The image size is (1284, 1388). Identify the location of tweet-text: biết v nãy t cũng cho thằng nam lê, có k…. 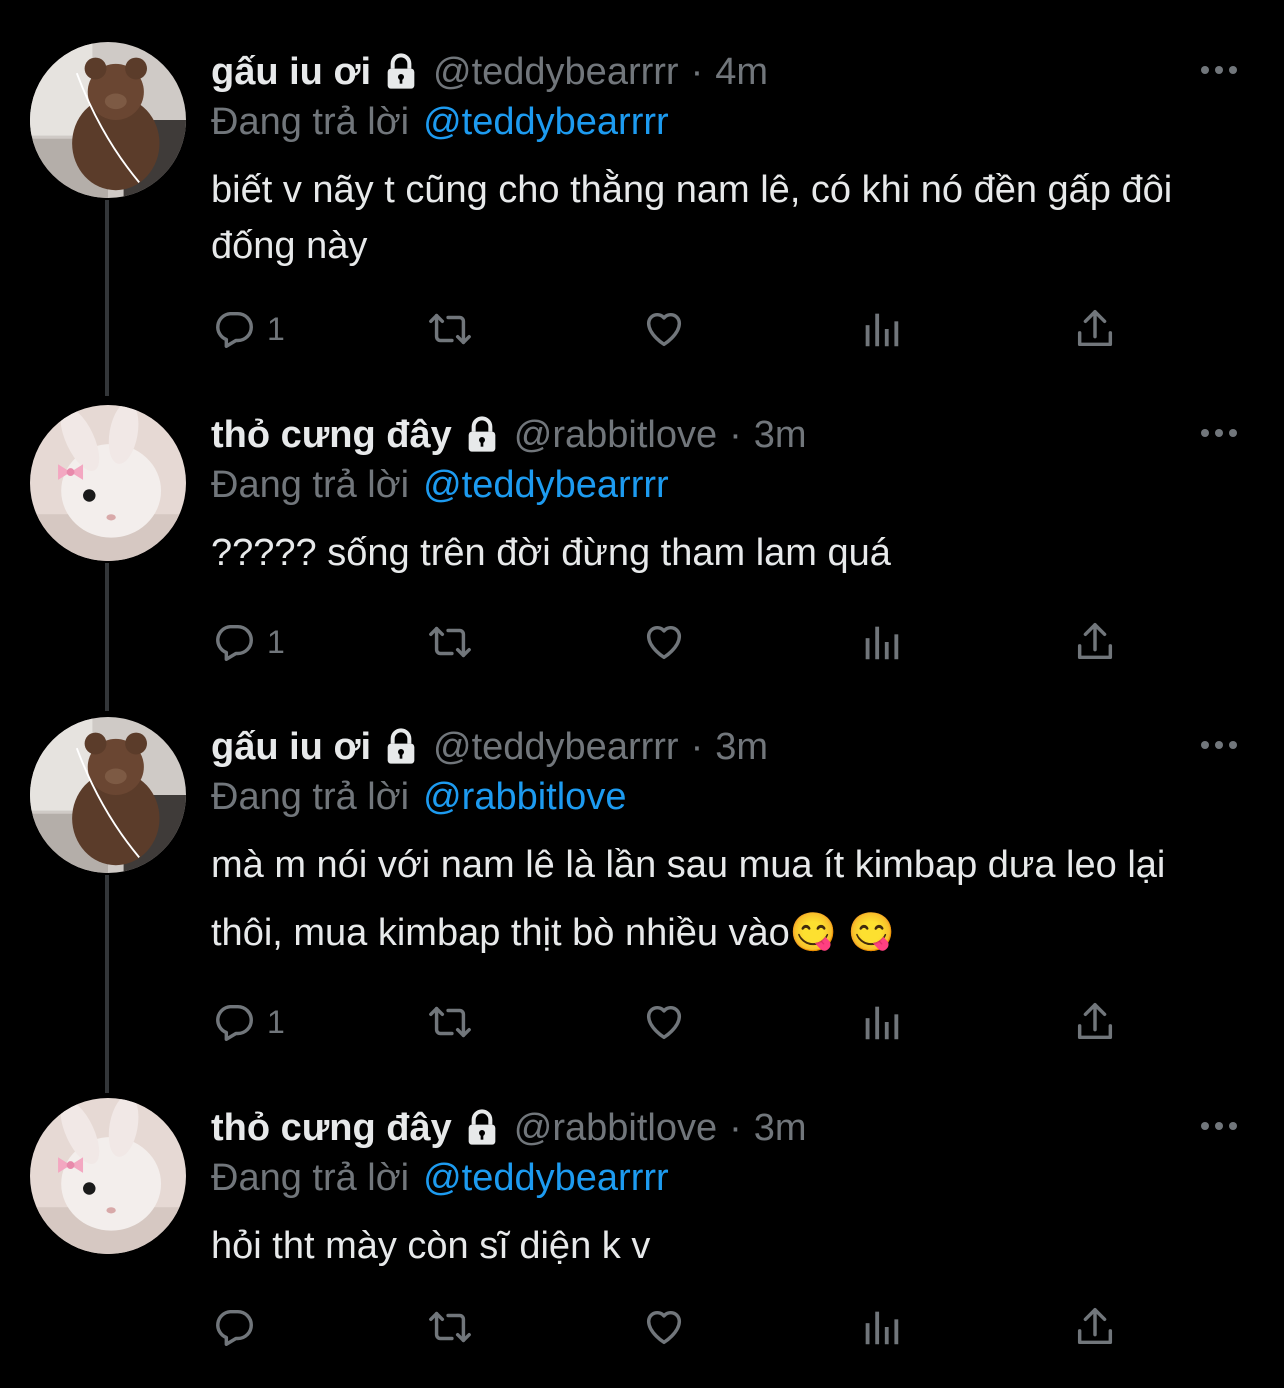
(692, 218).